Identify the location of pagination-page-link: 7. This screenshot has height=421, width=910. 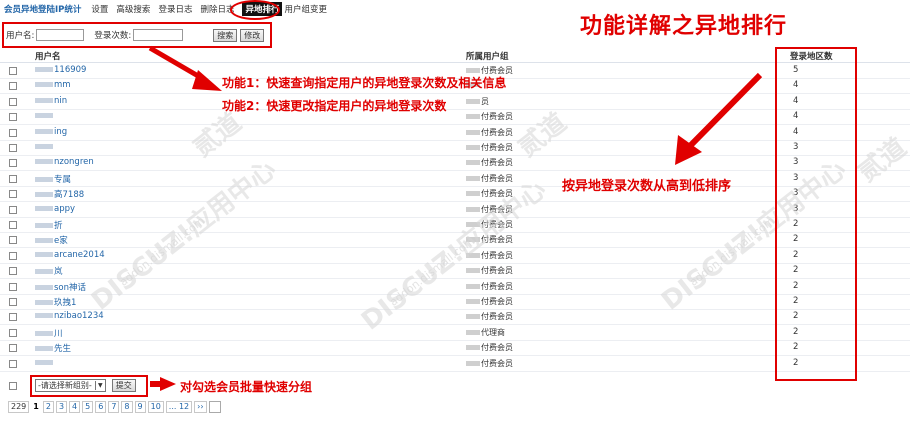
(114, 407).